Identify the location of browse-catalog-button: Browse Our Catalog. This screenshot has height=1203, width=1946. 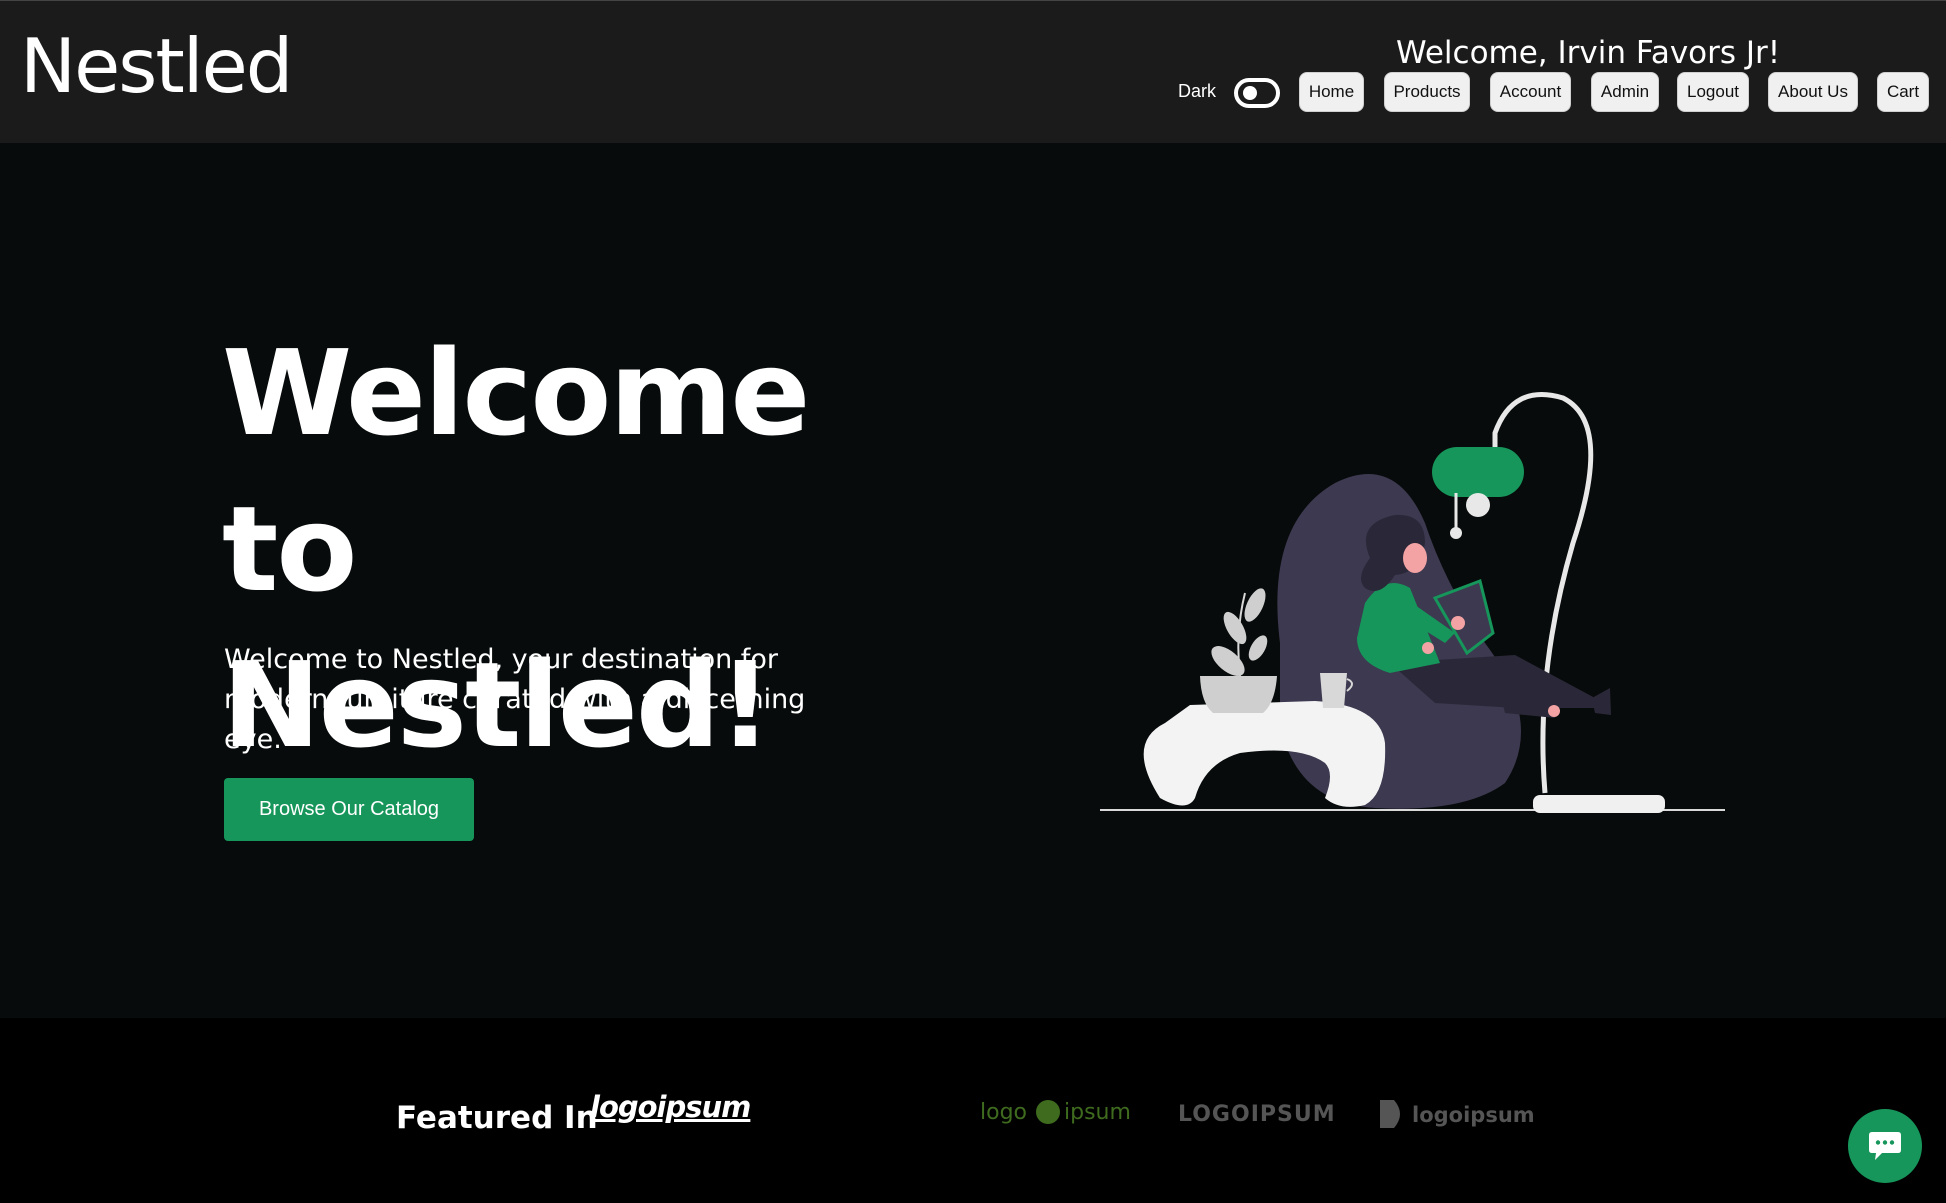
(349, 809).